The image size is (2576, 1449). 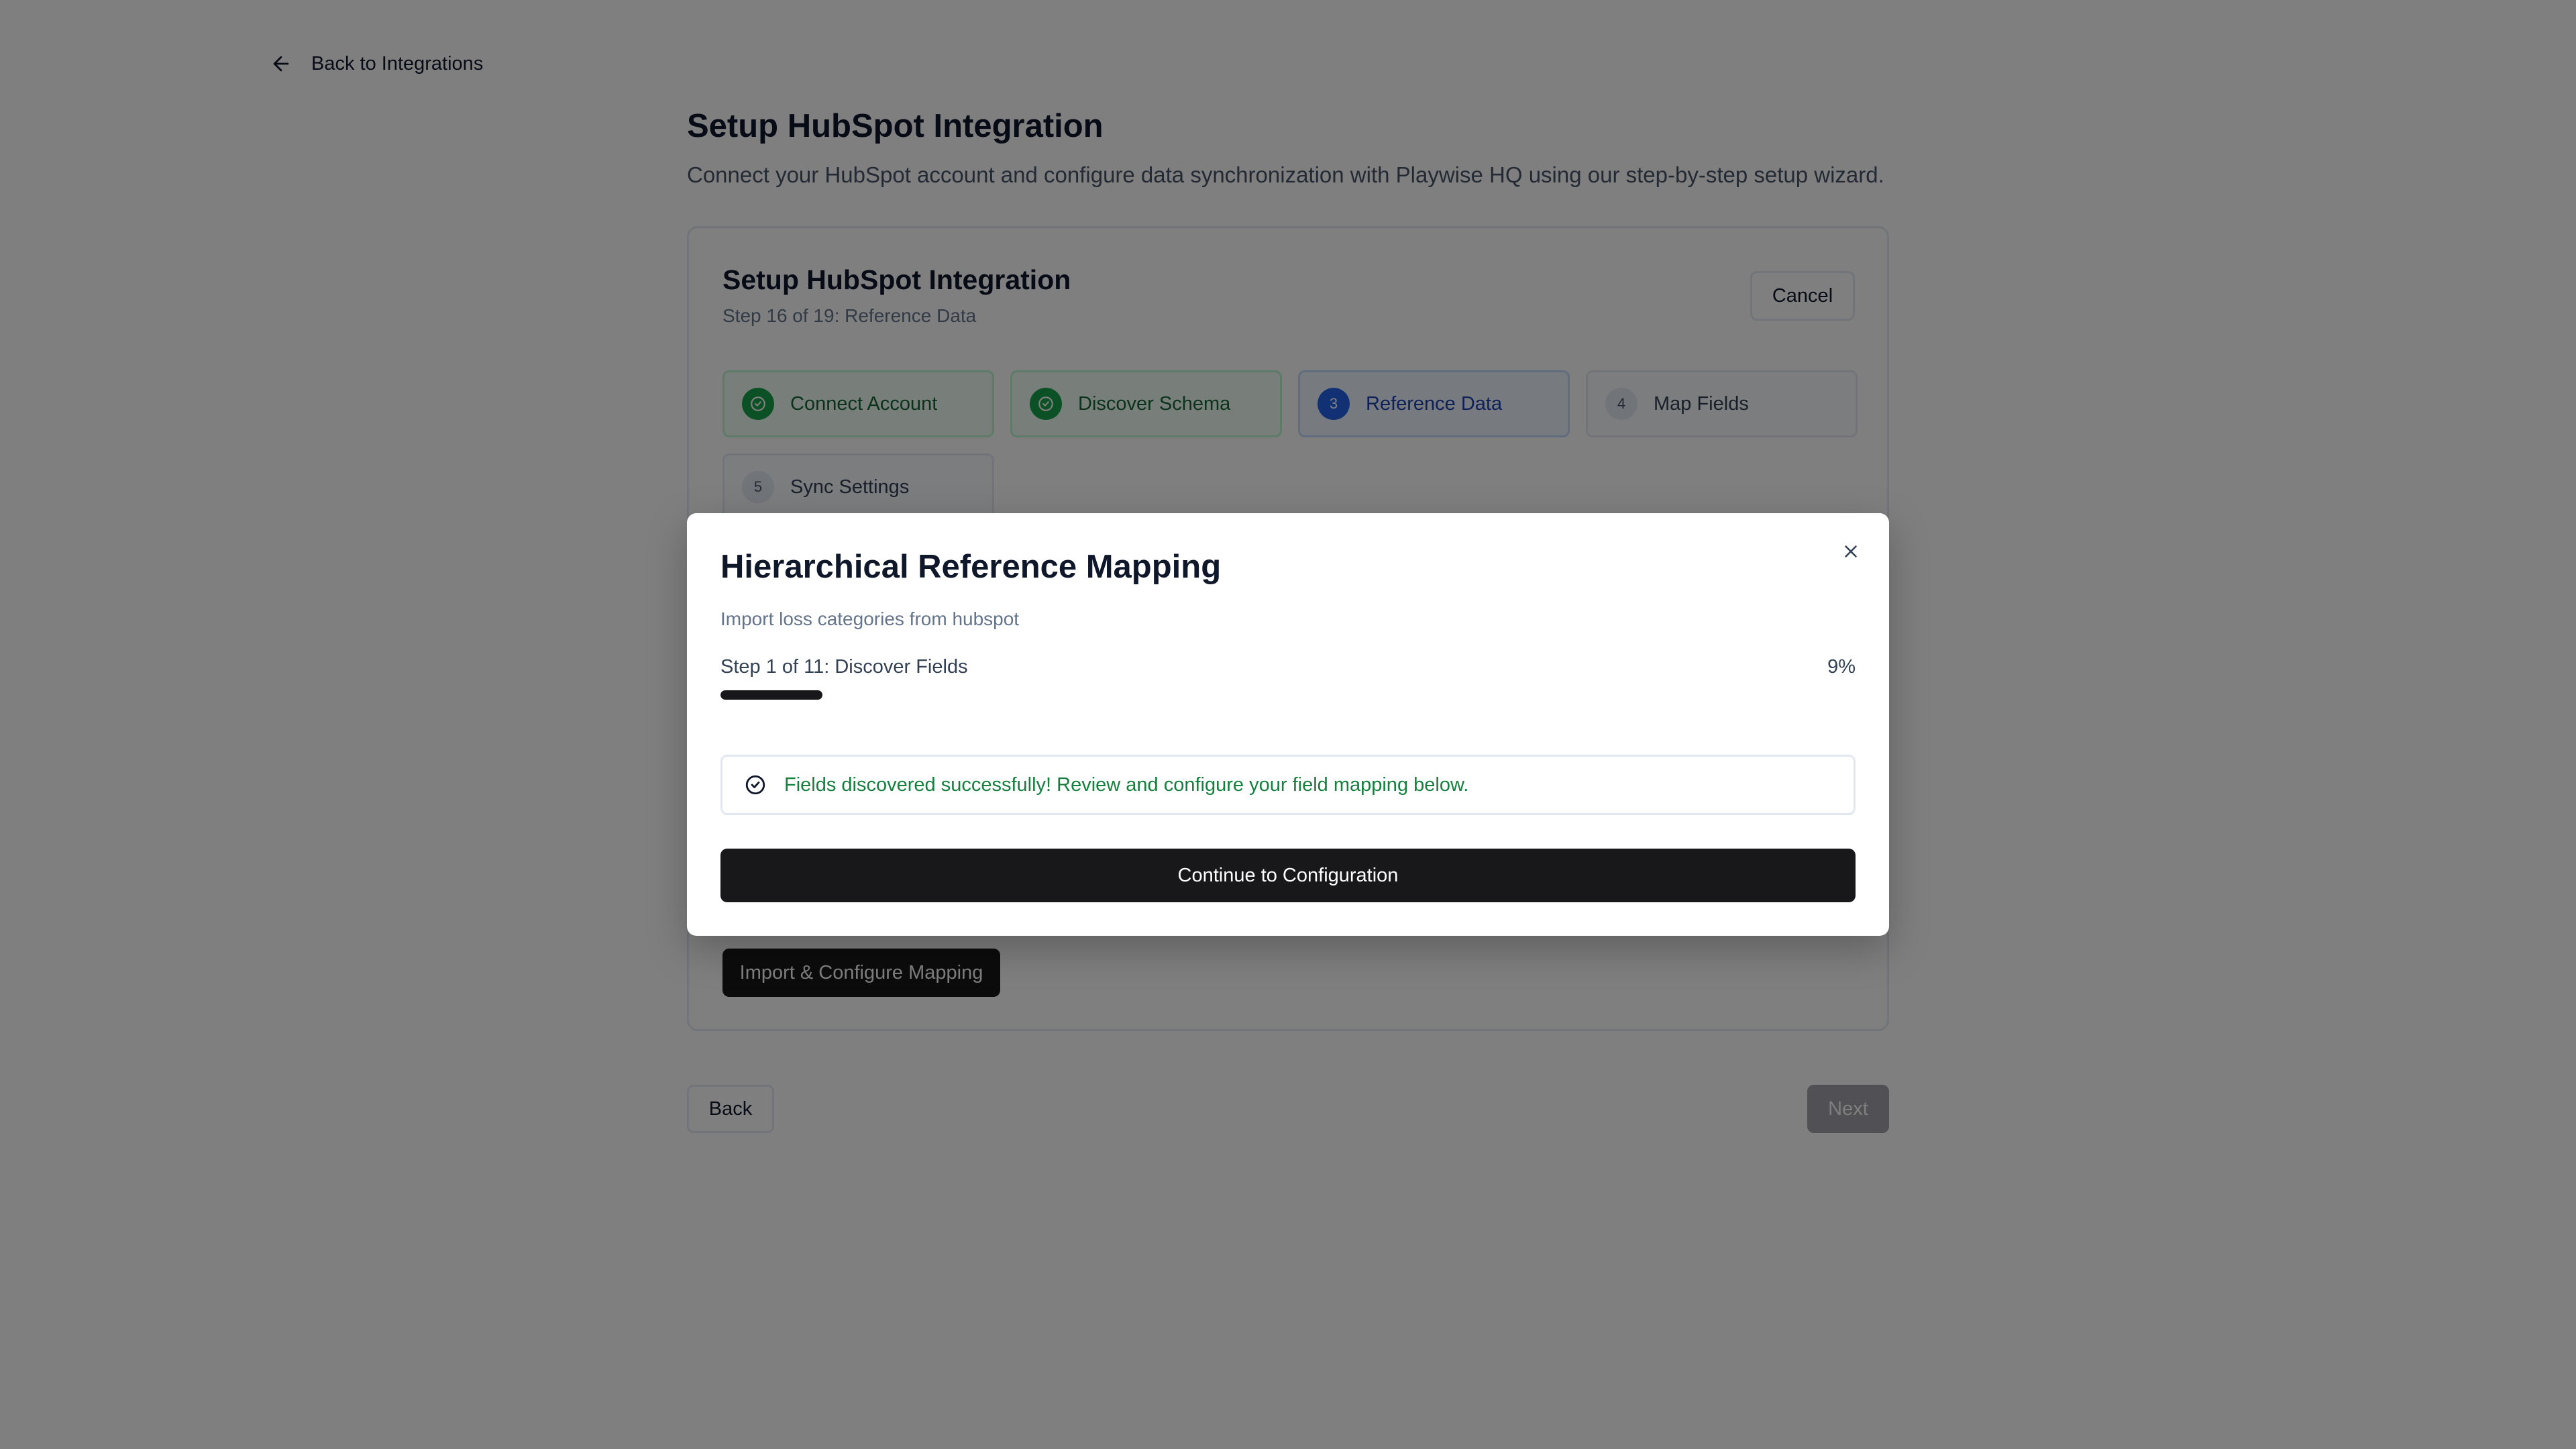 What do you see at coordinates (1851, 551) in the screenshot?
I see `close-icon` at bounding box center [1851, 551].